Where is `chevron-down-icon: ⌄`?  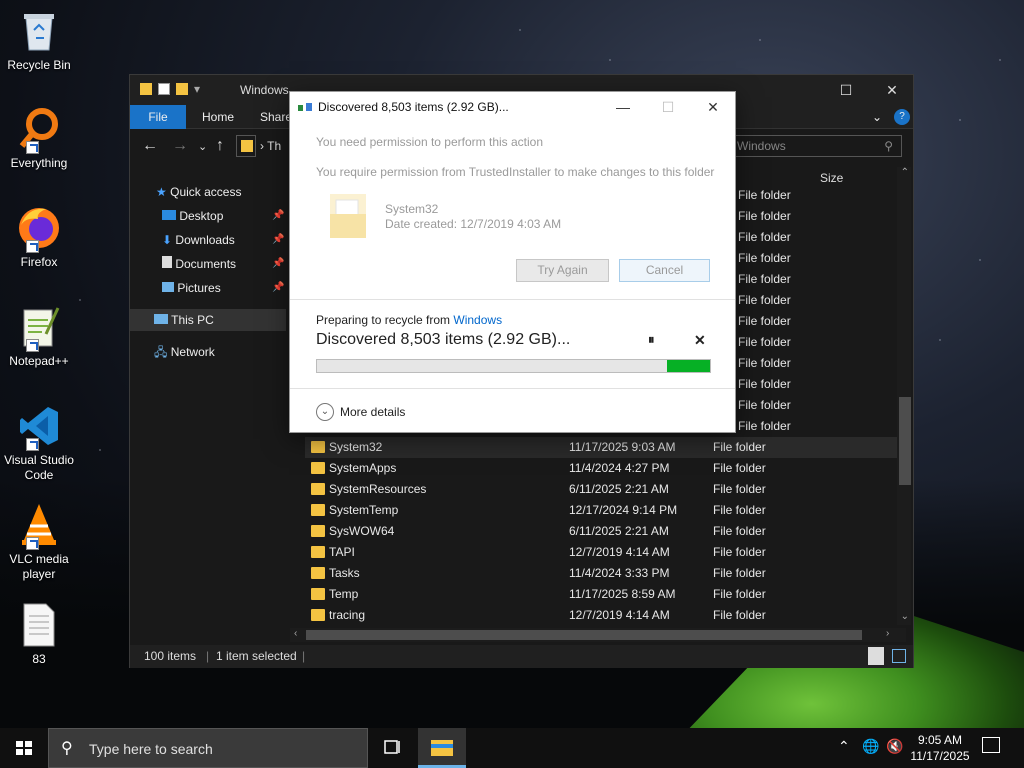
chevron-down-icon: ⌄ is located at coordinates (325, 412).